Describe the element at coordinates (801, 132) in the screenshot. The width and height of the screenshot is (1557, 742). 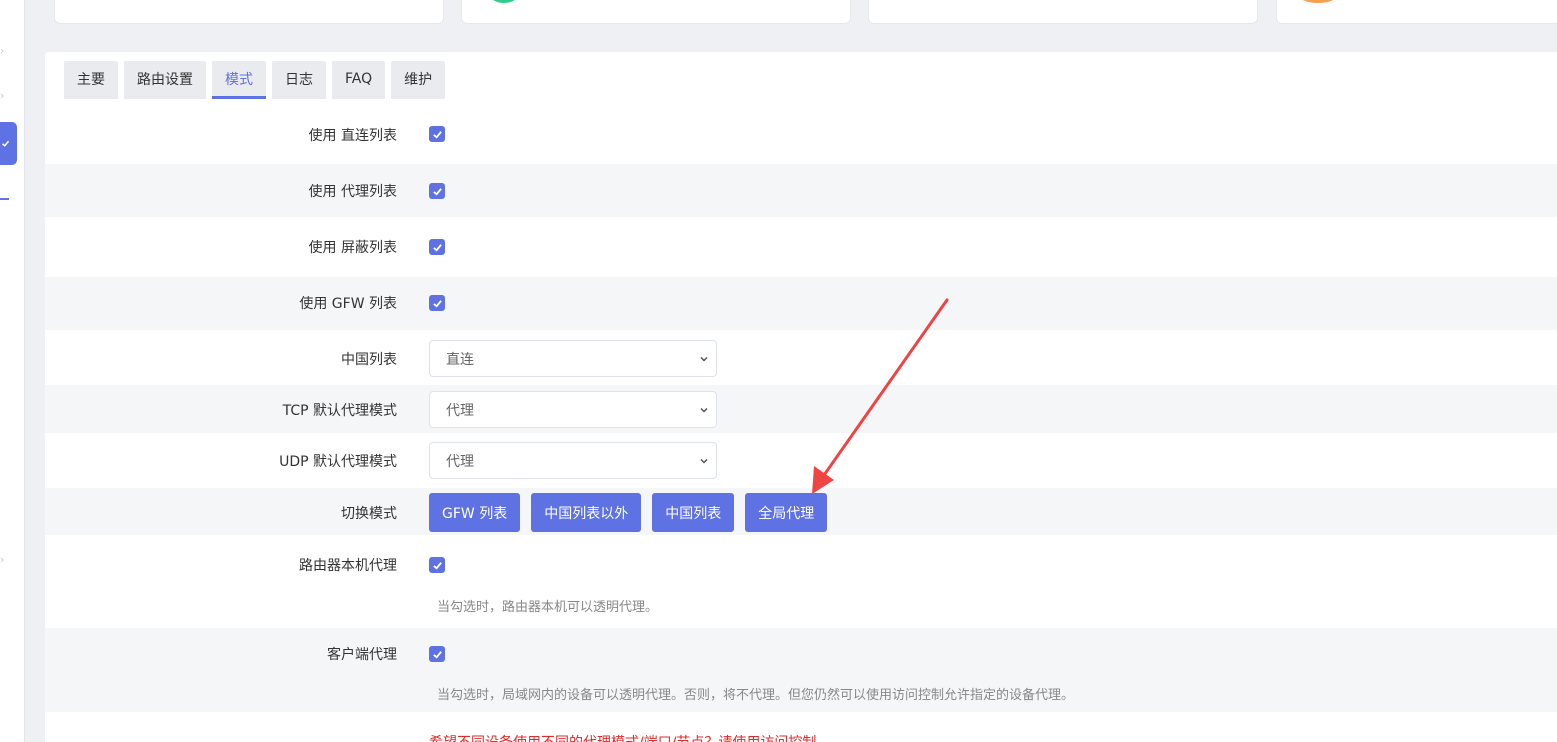
I see `form-row: 使用 直连列表` at that location.